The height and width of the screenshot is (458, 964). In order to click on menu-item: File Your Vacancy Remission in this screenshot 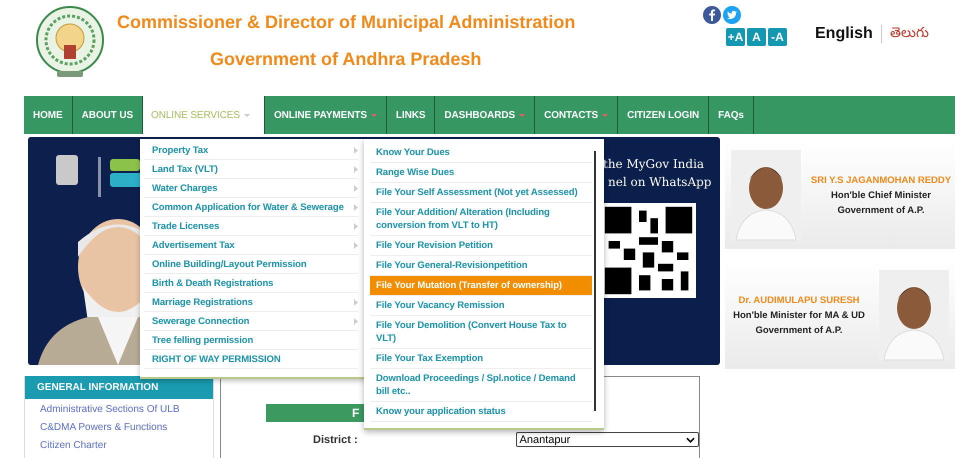, I will do `click(481, 306)`.